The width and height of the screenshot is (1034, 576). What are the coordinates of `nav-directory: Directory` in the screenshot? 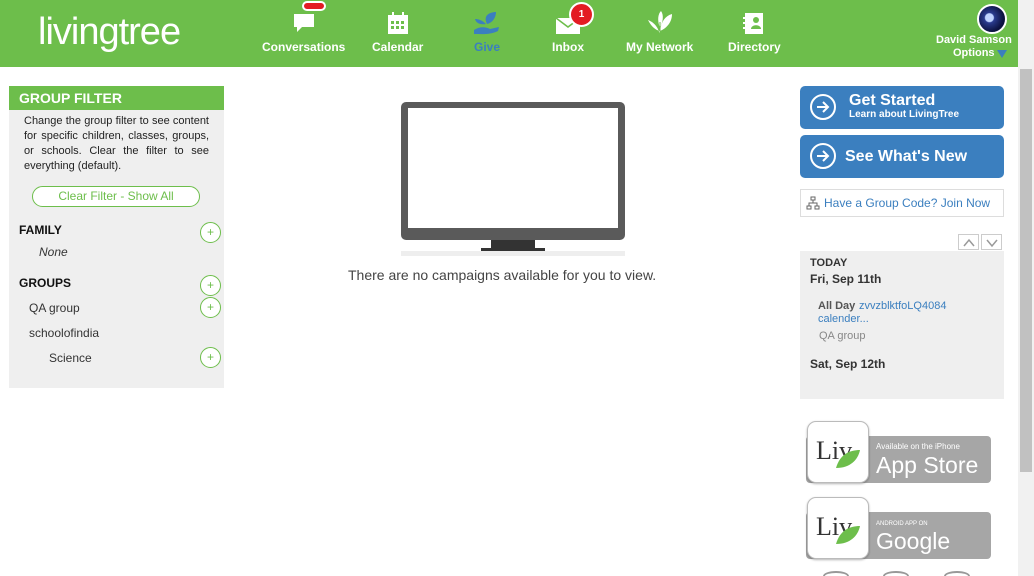 It's located at (754, 32).